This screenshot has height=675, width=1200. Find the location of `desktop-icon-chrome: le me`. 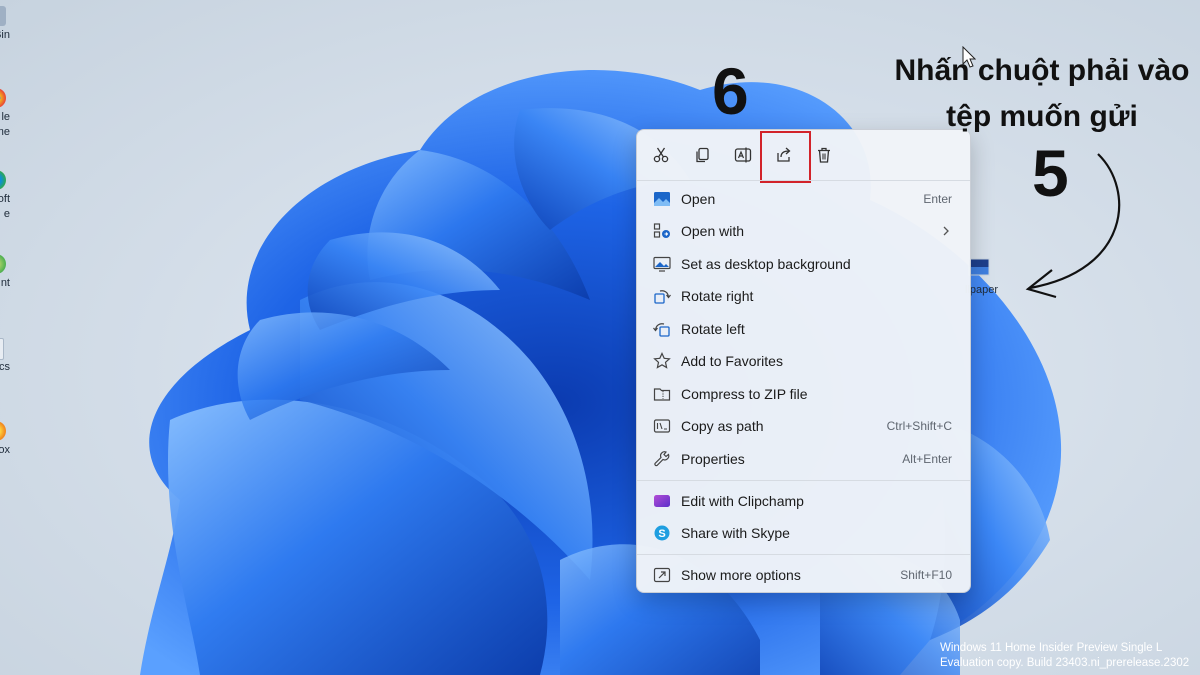

desktop-icon-chrome: le me is located at coordinates (17, 123).